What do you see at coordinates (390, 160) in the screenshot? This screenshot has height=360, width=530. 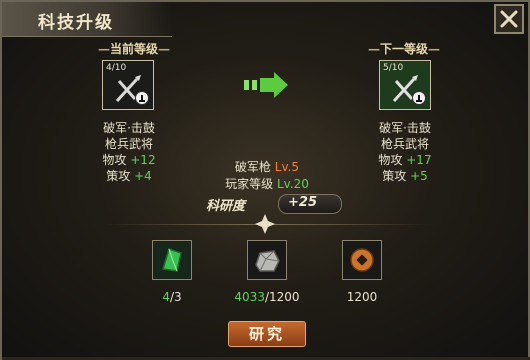 I see `next-patk-label: 物攻` at bounding box center [390, 160].